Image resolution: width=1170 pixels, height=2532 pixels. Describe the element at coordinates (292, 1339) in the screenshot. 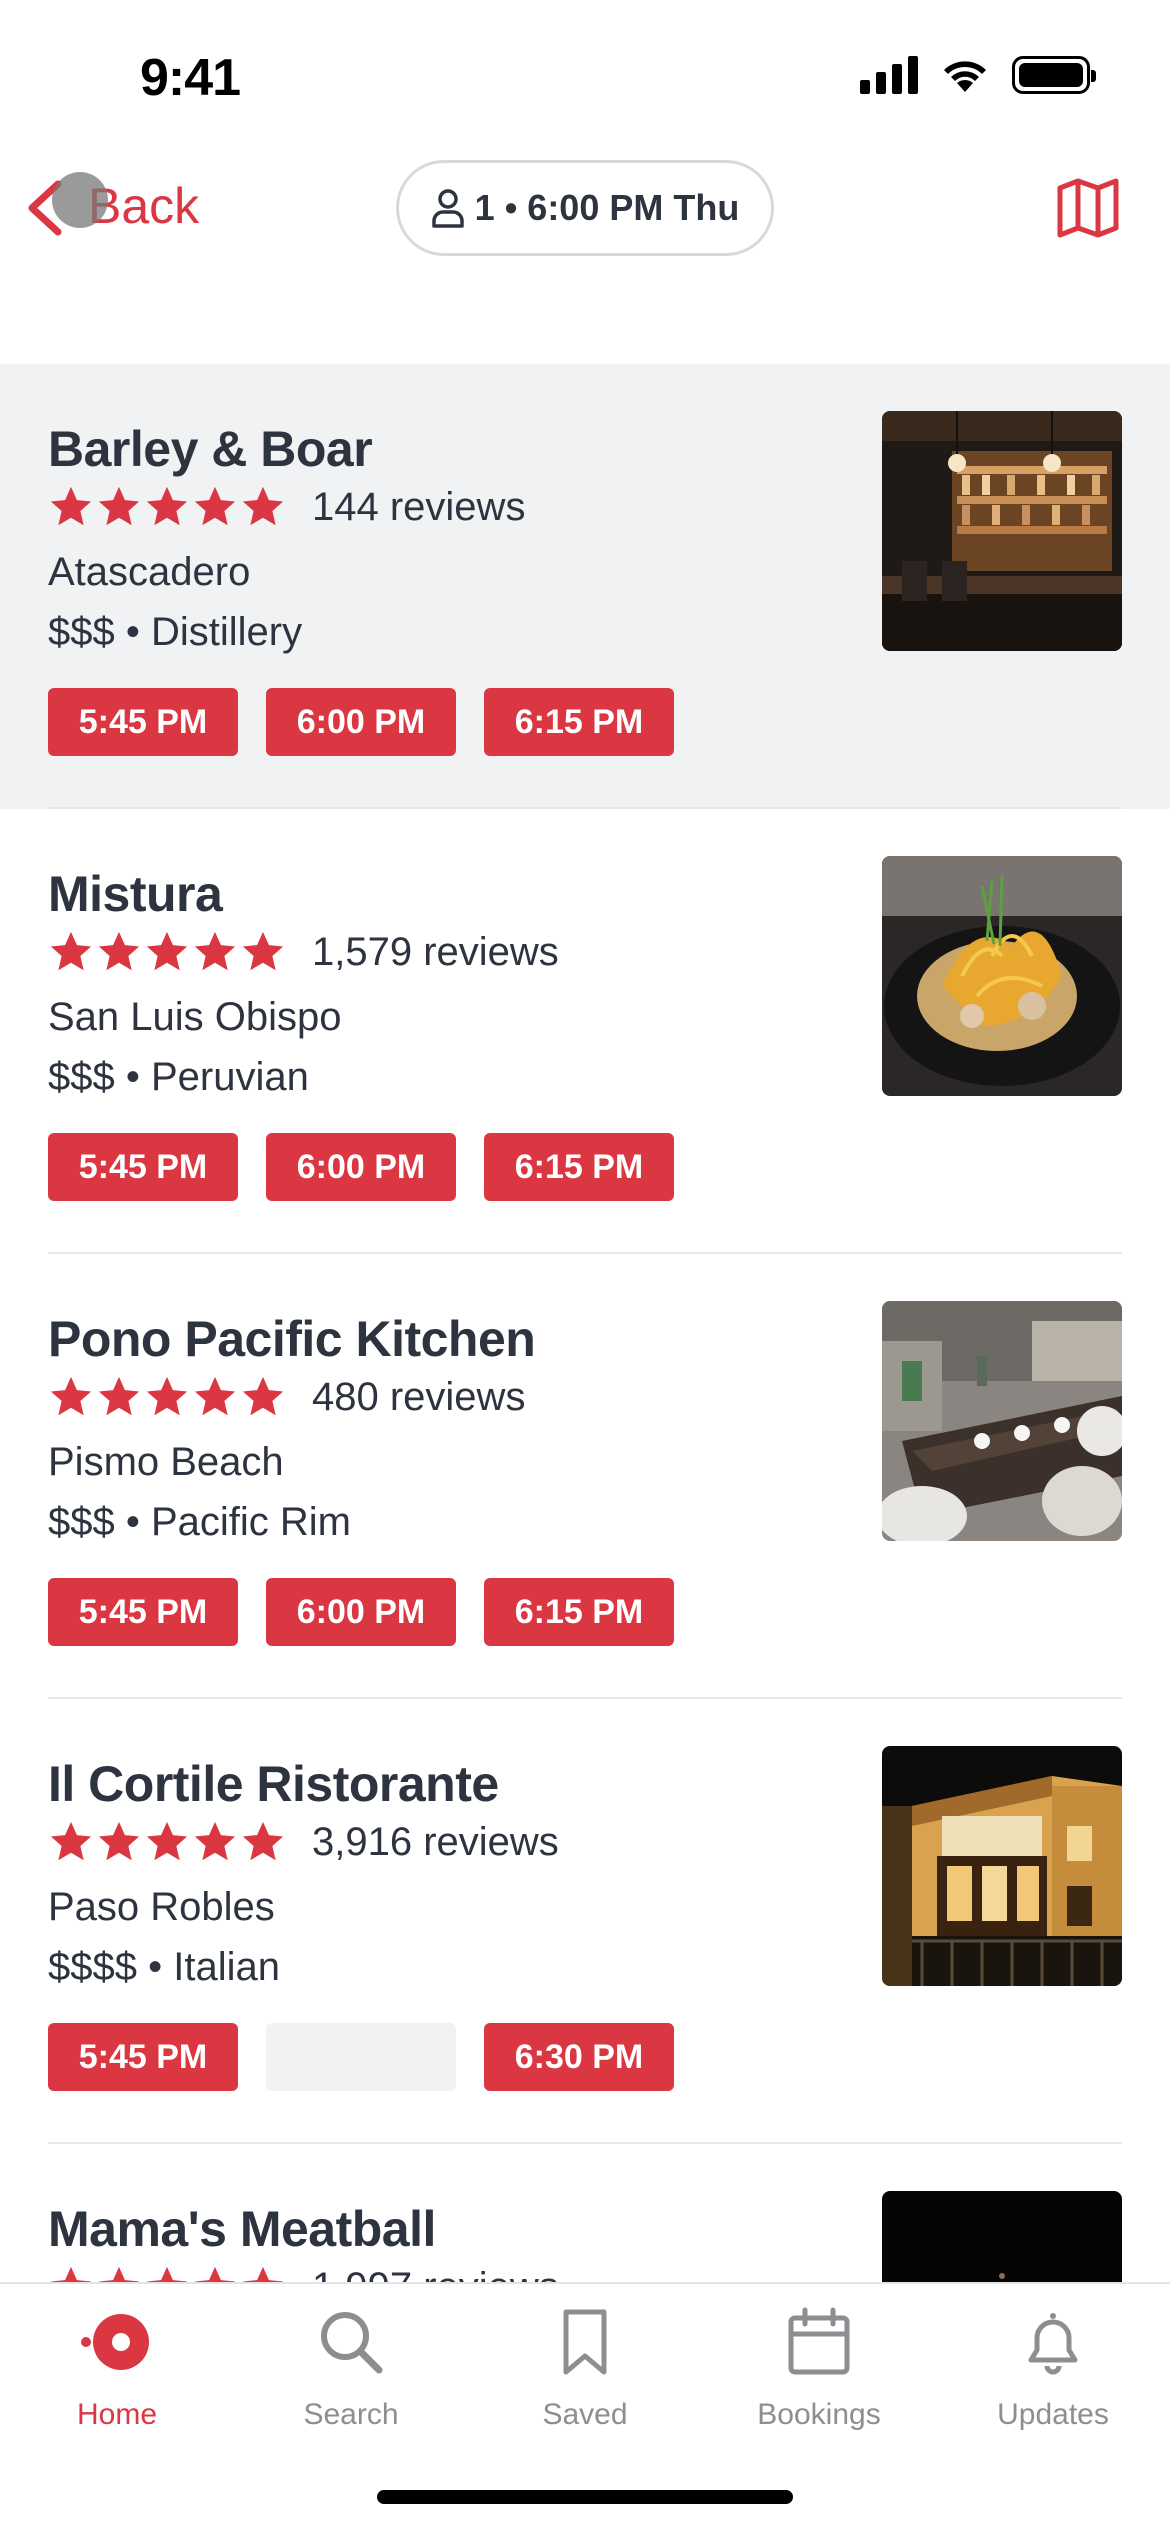

I see `restaurant-name: Pono Pacific Kitchen` at that location.